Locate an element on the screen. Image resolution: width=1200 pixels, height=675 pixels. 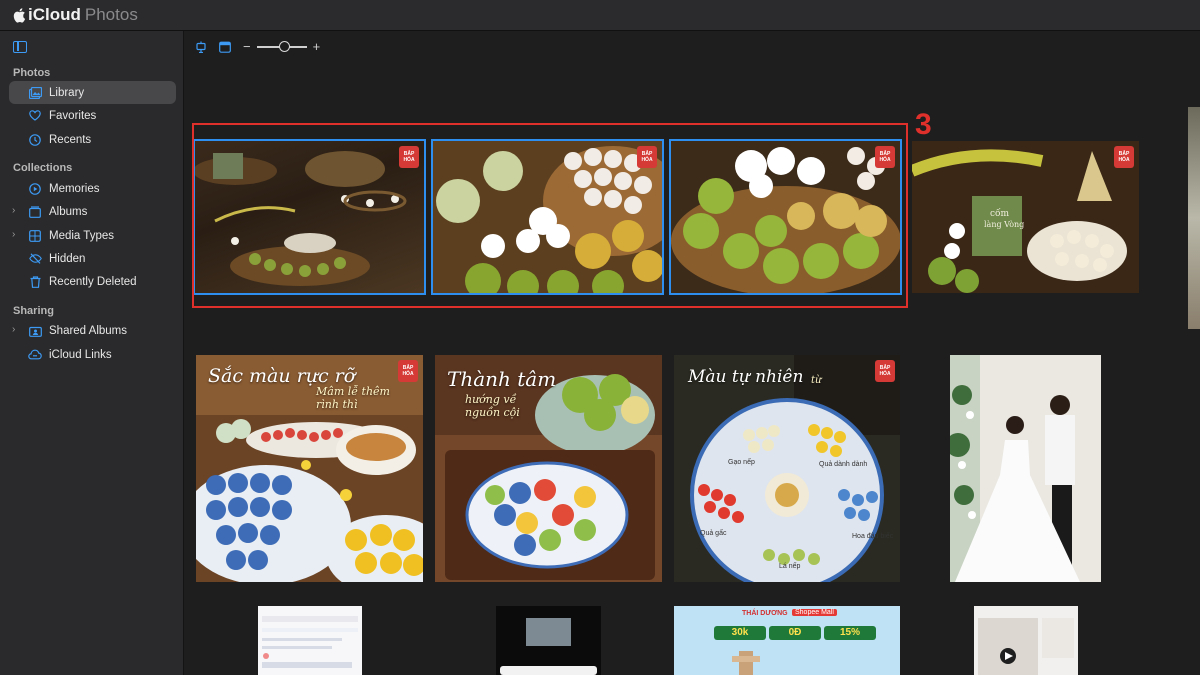
sidebar-item-memories: Memories is located at coordinates (92, 188).